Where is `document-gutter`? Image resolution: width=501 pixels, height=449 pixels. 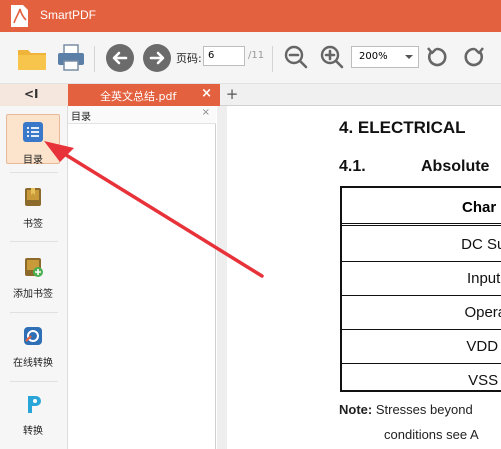 document-gutter is located at coordinates (222, 277).